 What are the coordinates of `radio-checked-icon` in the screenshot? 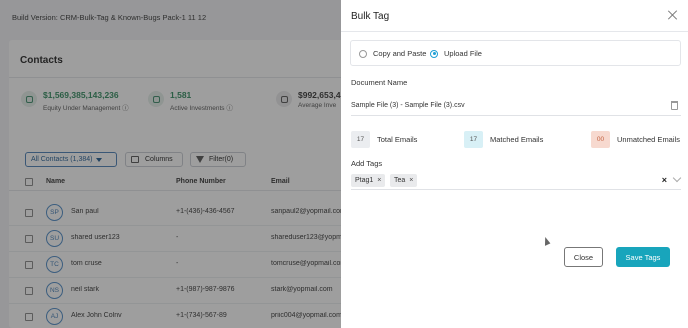 It's located at (434, 53).